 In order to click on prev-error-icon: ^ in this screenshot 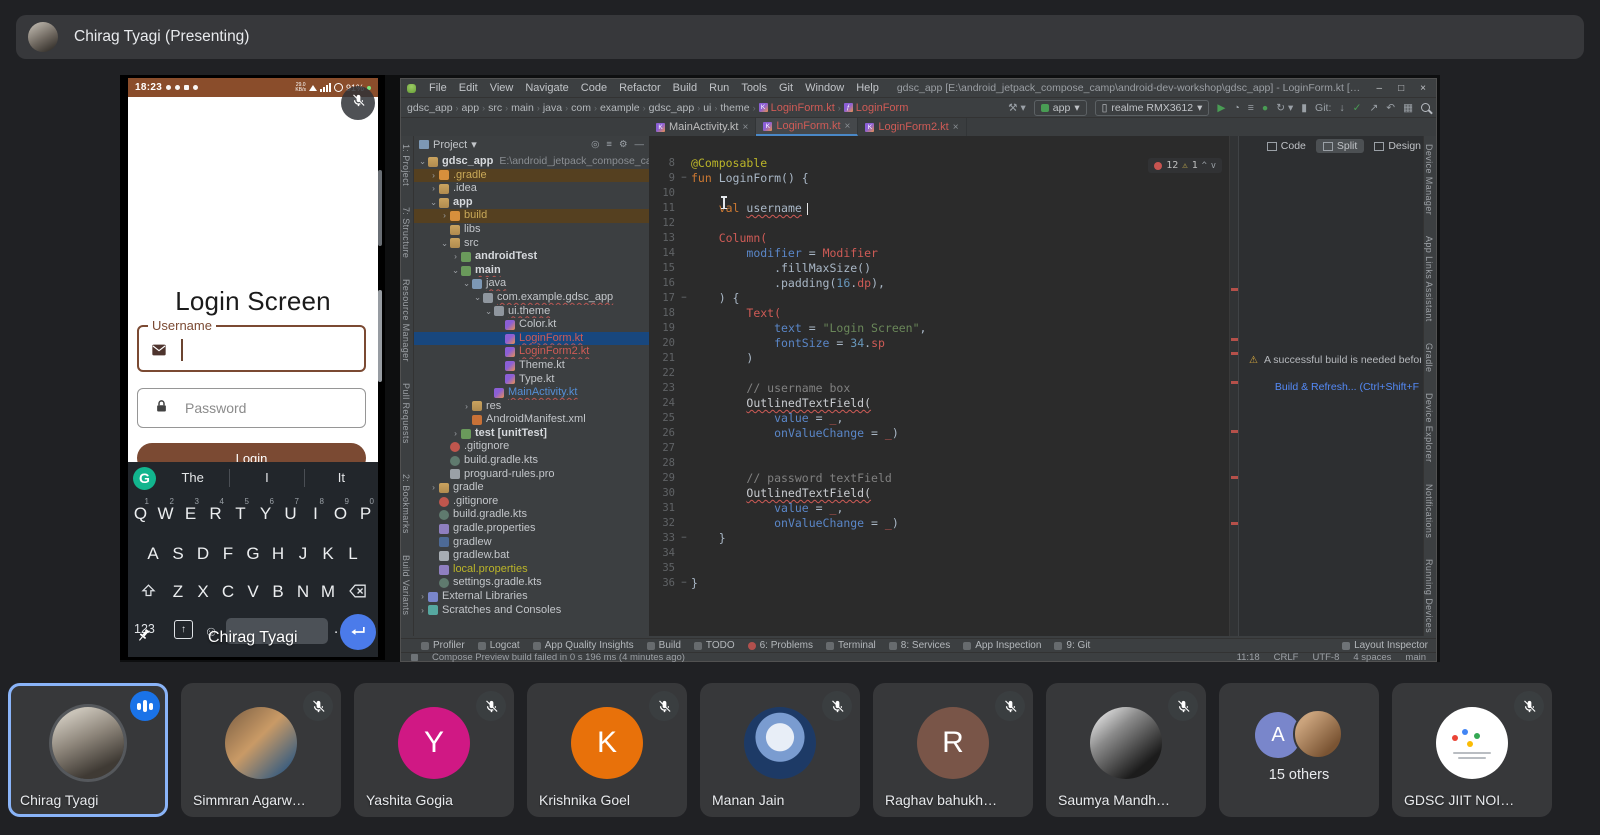, I will do `click(1204, 166)`.